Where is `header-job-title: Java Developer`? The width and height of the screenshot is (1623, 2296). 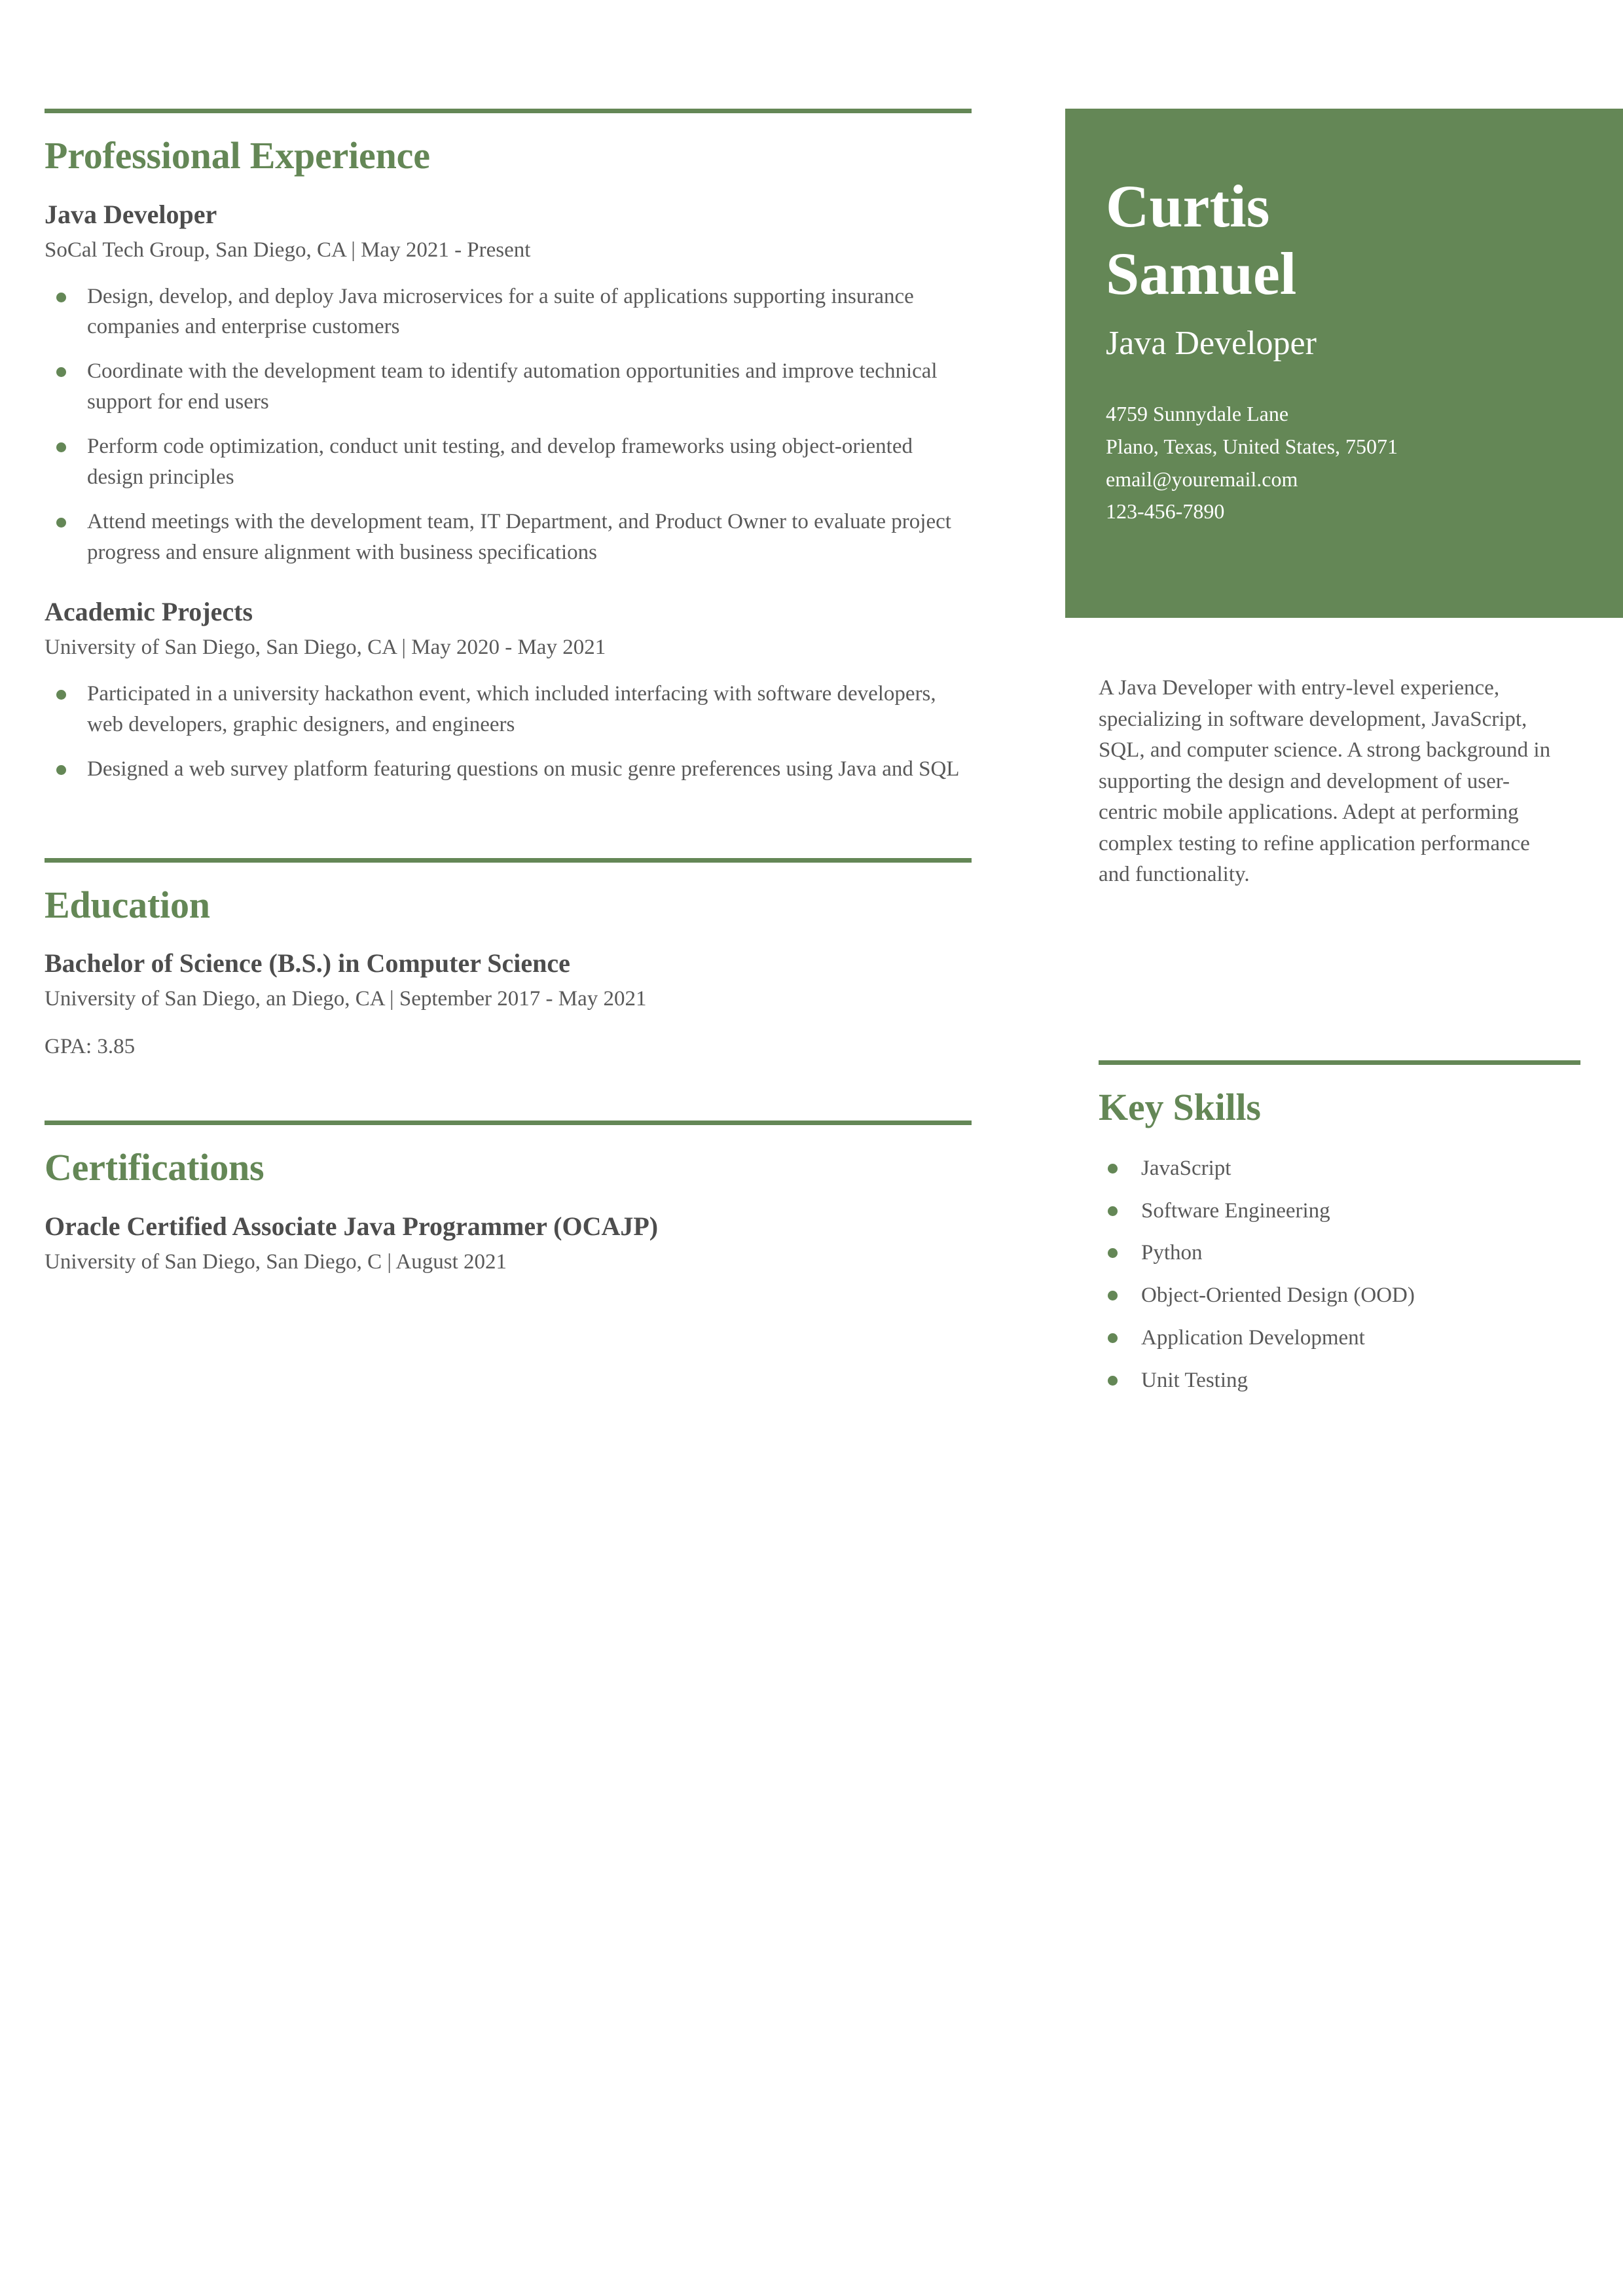
header-job-title: Java Developer is located at coordinates (1211, 344).